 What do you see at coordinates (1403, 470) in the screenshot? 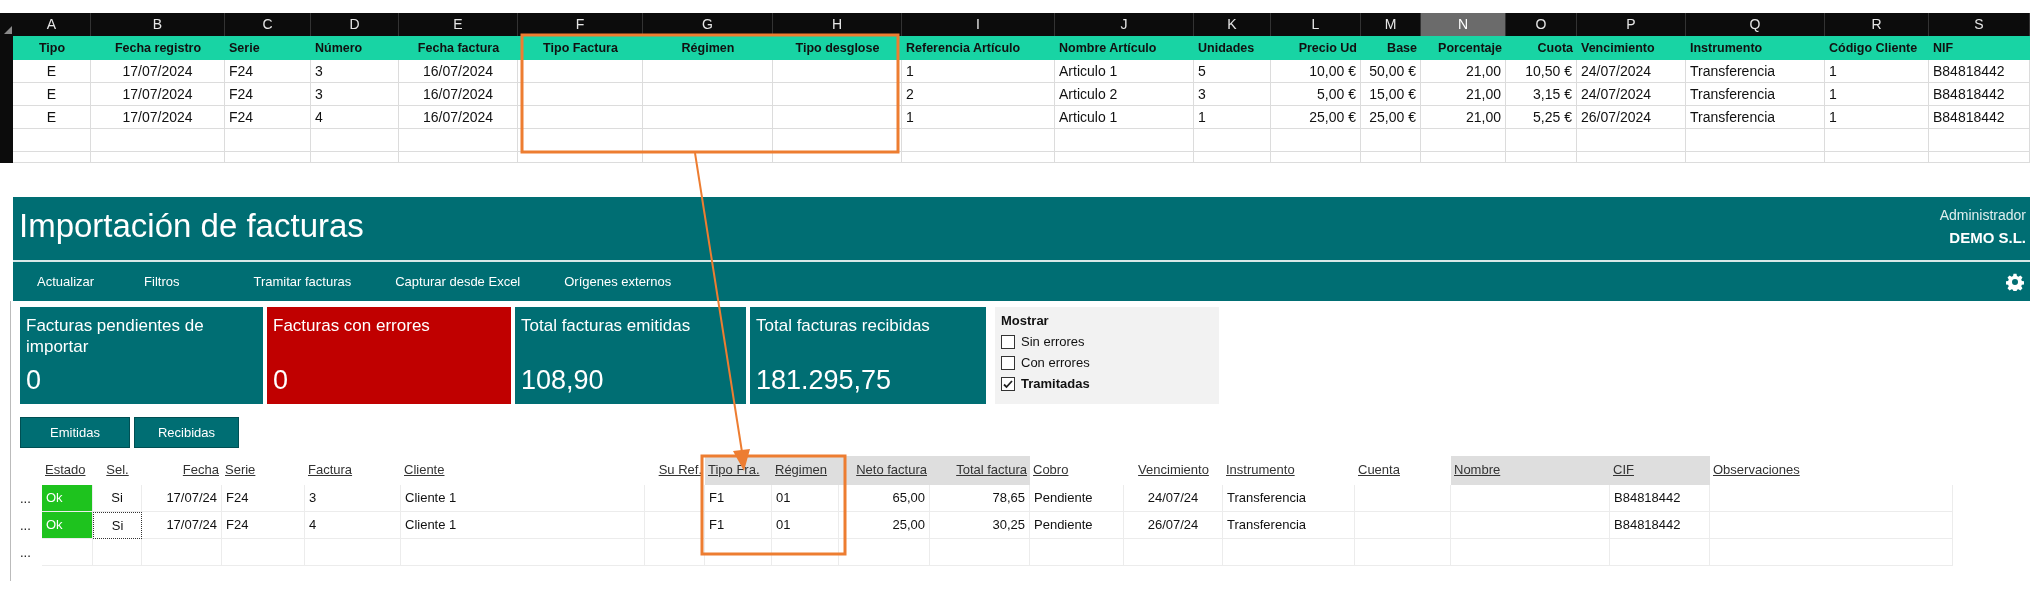
I see `column-header: Cuenta` at bounding box center [1403, 470].